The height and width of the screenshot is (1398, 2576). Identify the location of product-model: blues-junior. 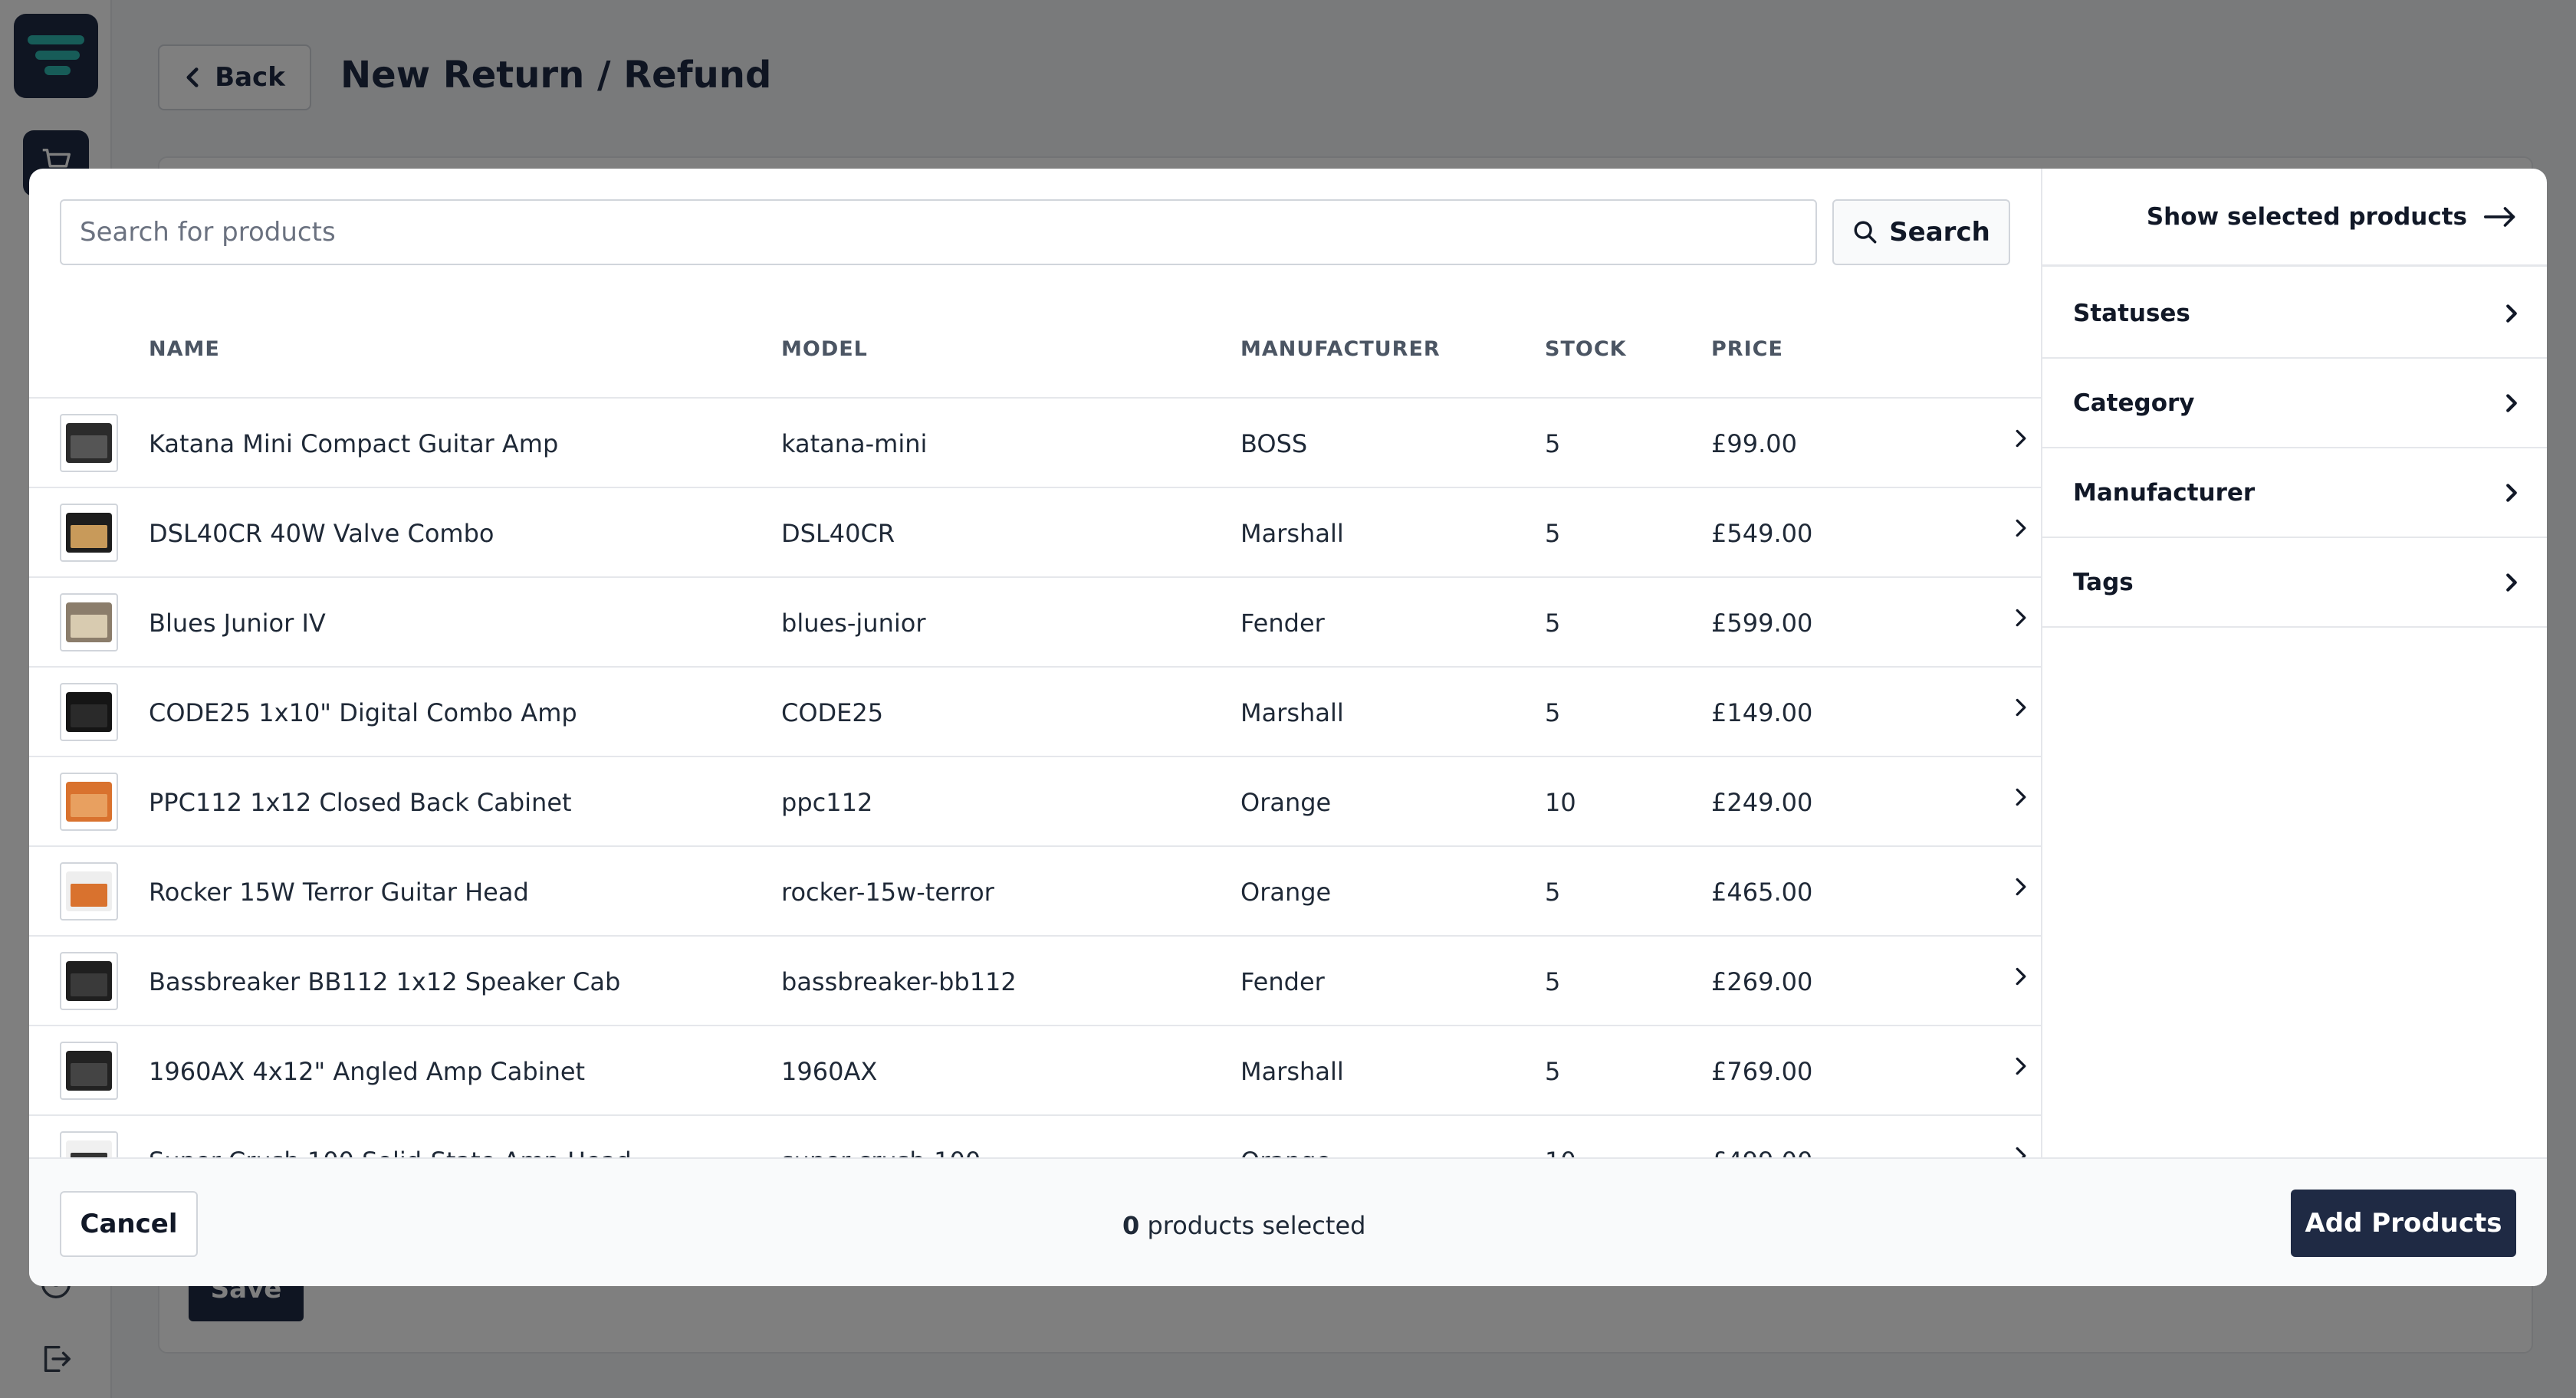
(854, 623).